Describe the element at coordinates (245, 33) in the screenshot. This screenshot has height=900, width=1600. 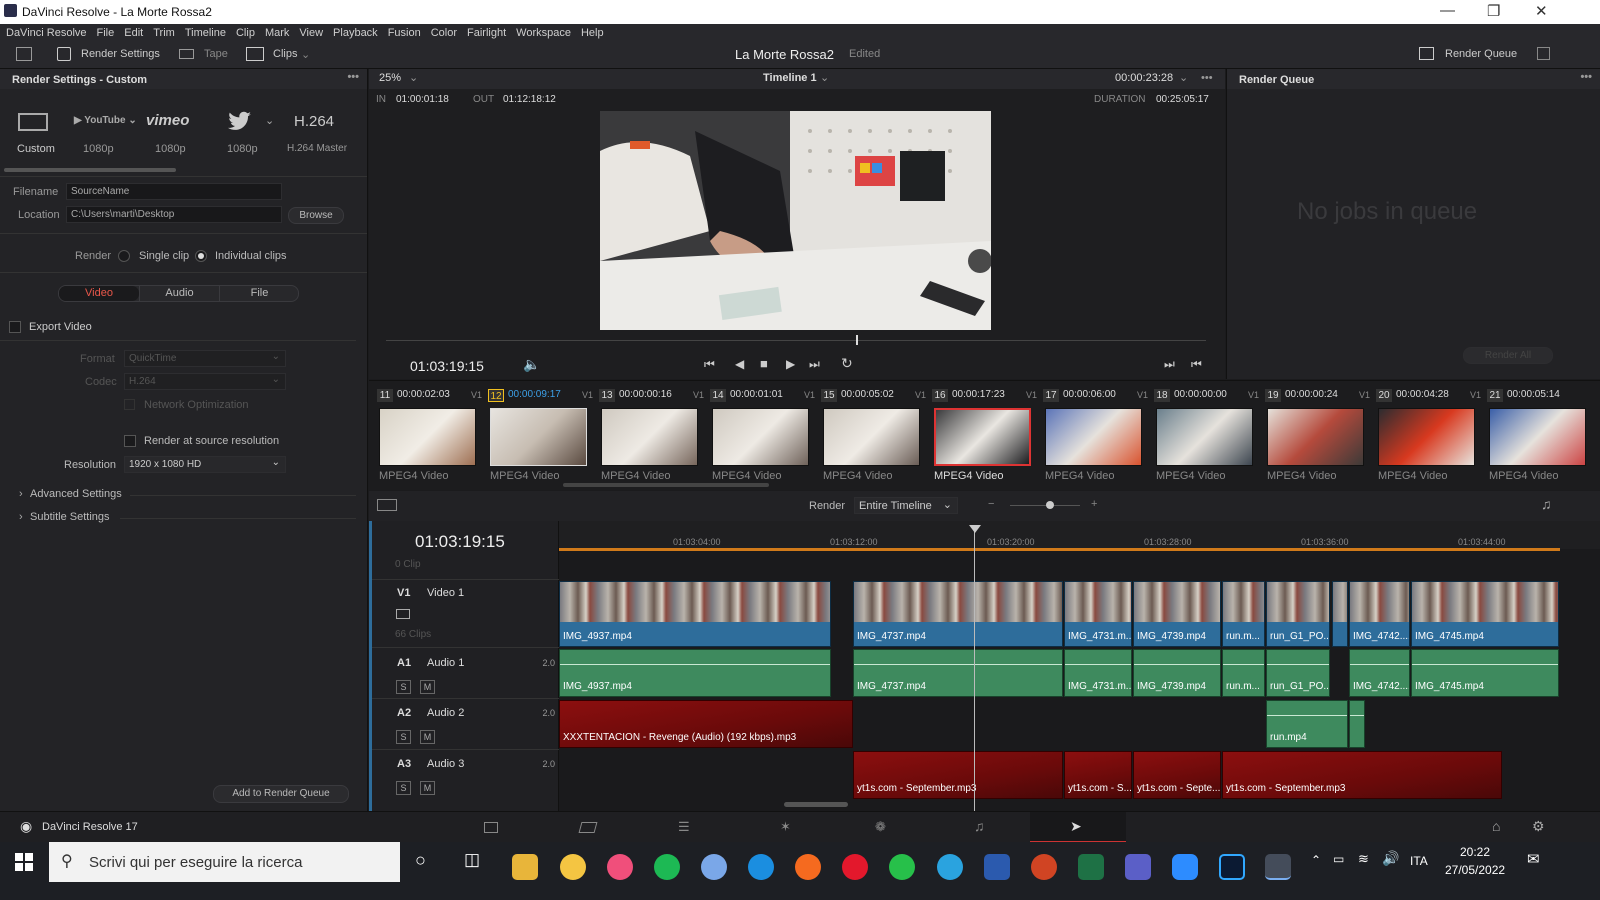
I see `menu-clip: Clip` at that location.